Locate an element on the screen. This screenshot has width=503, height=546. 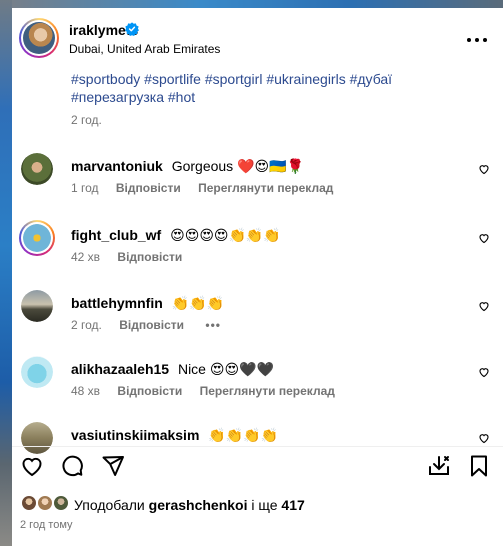
comment-body: 👏👏👏 is located at coordinates (197, 303).